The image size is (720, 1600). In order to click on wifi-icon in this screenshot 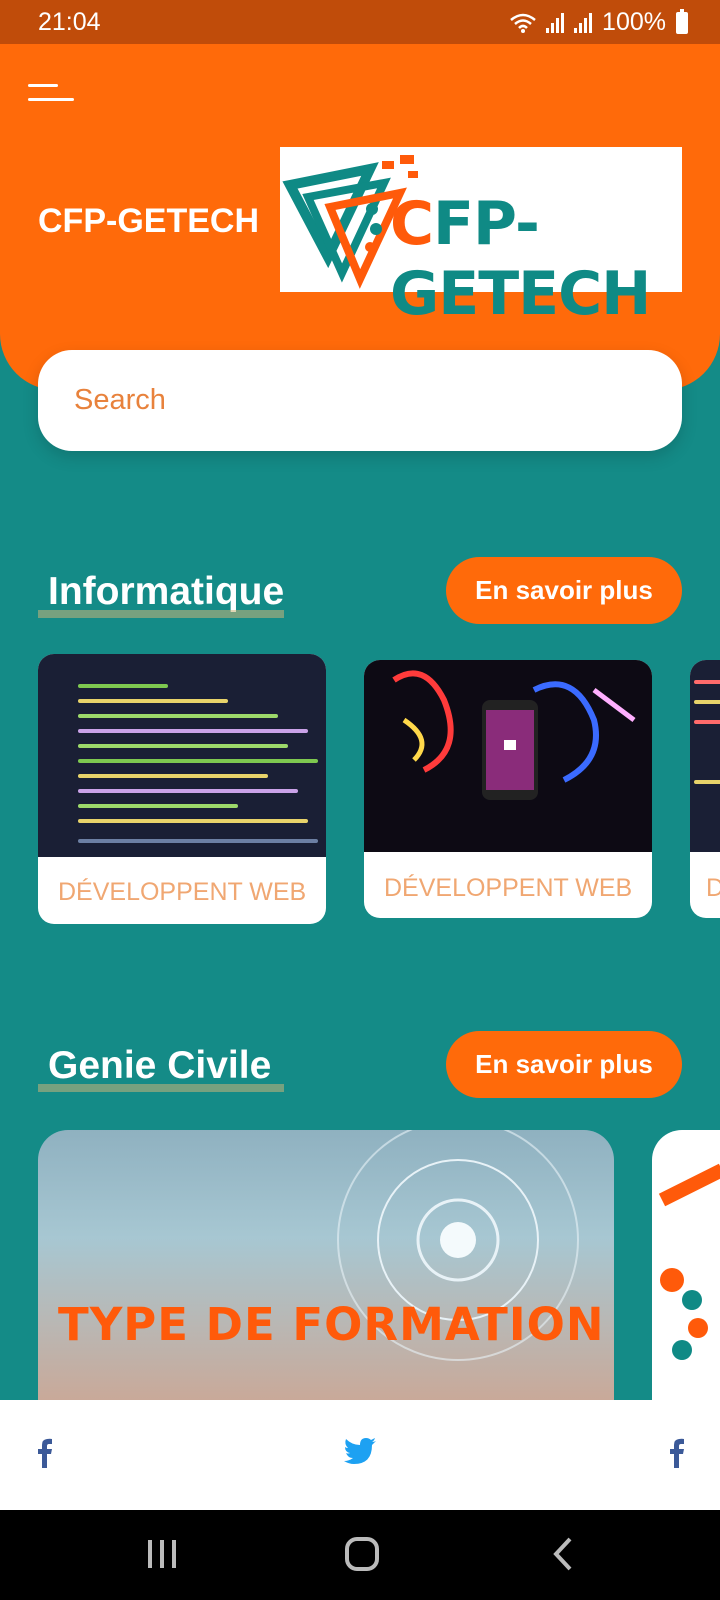, I will do `click(523, 23)`.